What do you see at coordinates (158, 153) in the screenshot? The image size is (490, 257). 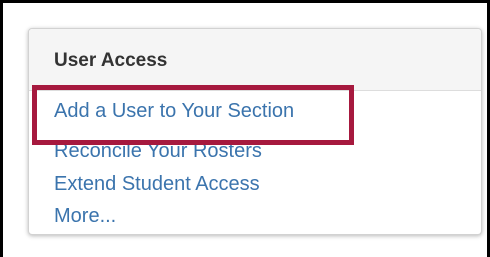 I see `reconcile-rosters-link: Reconcile Your Rosters` at bounding box center [158, 153].